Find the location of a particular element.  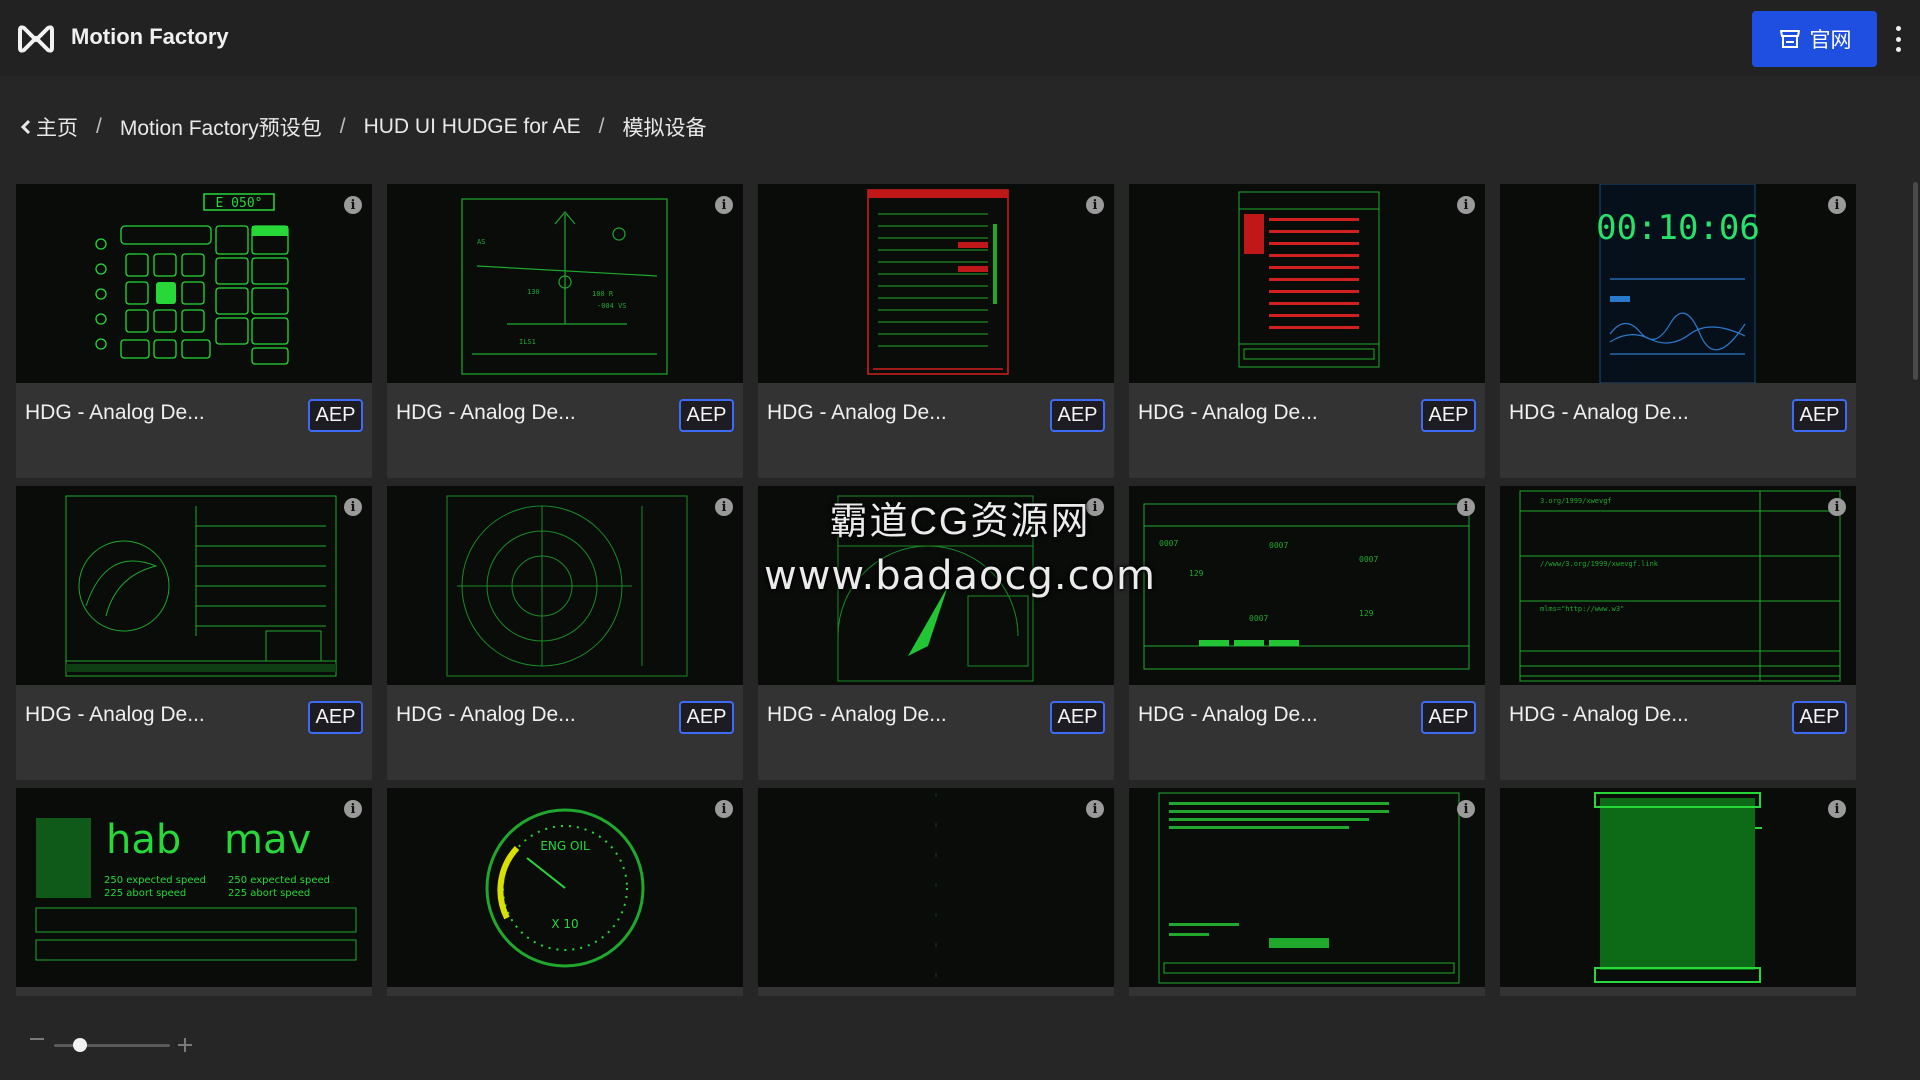

svg-text: //www/3.org/1999/xwevgf.link is located at coordinates (1599, 564).